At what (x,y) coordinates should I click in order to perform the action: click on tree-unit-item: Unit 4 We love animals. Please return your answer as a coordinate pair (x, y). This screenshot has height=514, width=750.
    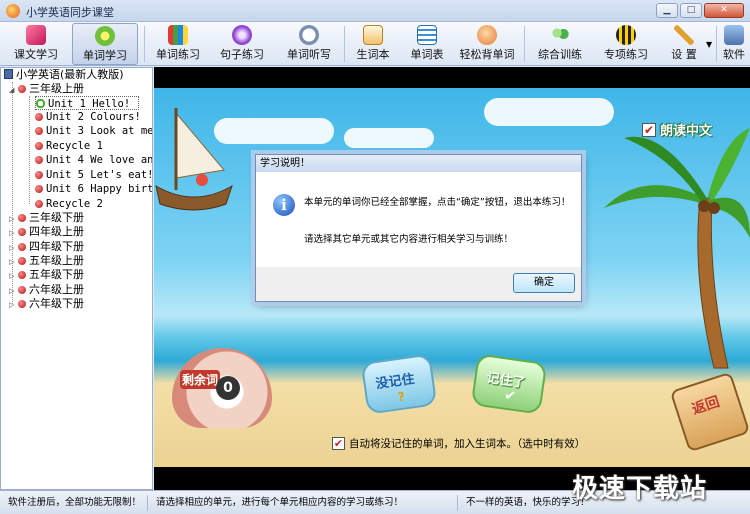
    Looking at the image, I should click on (93, 160).